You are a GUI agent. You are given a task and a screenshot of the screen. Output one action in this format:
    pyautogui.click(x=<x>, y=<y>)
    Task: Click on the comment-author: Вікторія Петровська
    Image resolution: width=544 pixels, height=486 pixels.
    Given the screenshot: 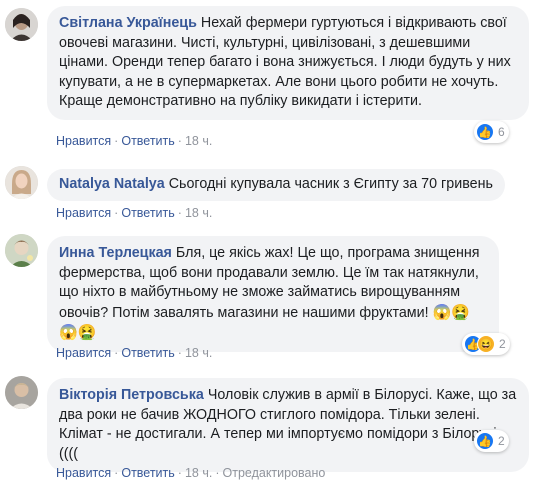 What is the action you would take?
    pyautogui.click(x=131, y=395)
    